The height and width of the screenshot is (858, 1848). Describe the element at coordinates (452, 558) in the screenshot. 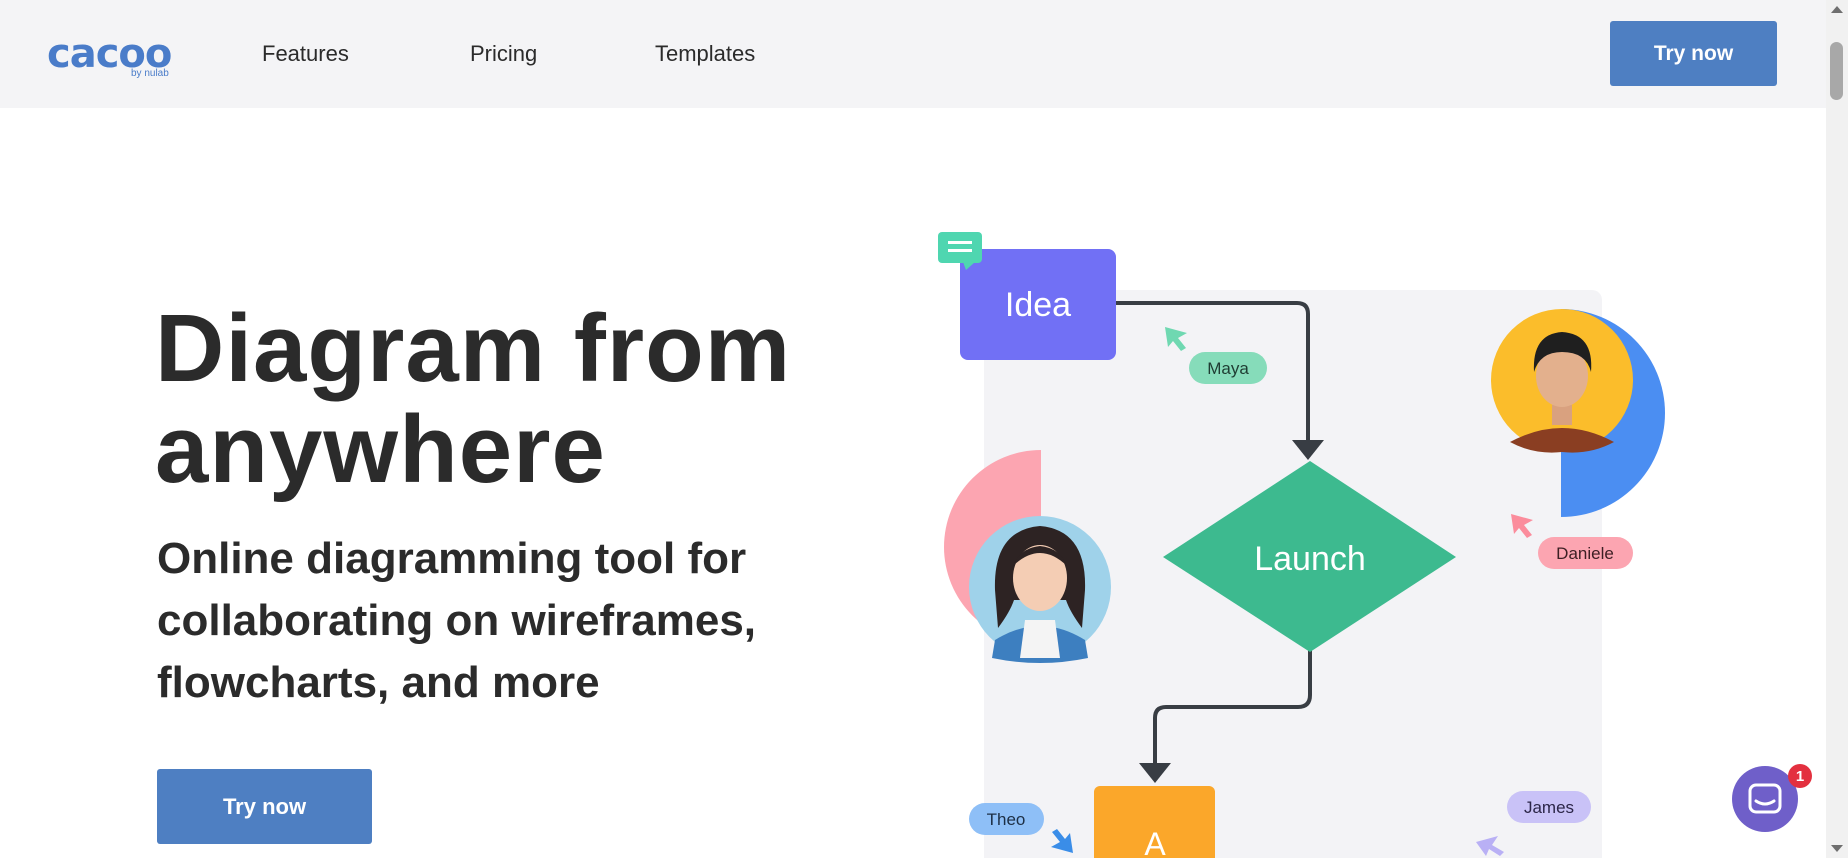

I see `hero-subtitle-line-1: Online diagramming tool for` at that location.